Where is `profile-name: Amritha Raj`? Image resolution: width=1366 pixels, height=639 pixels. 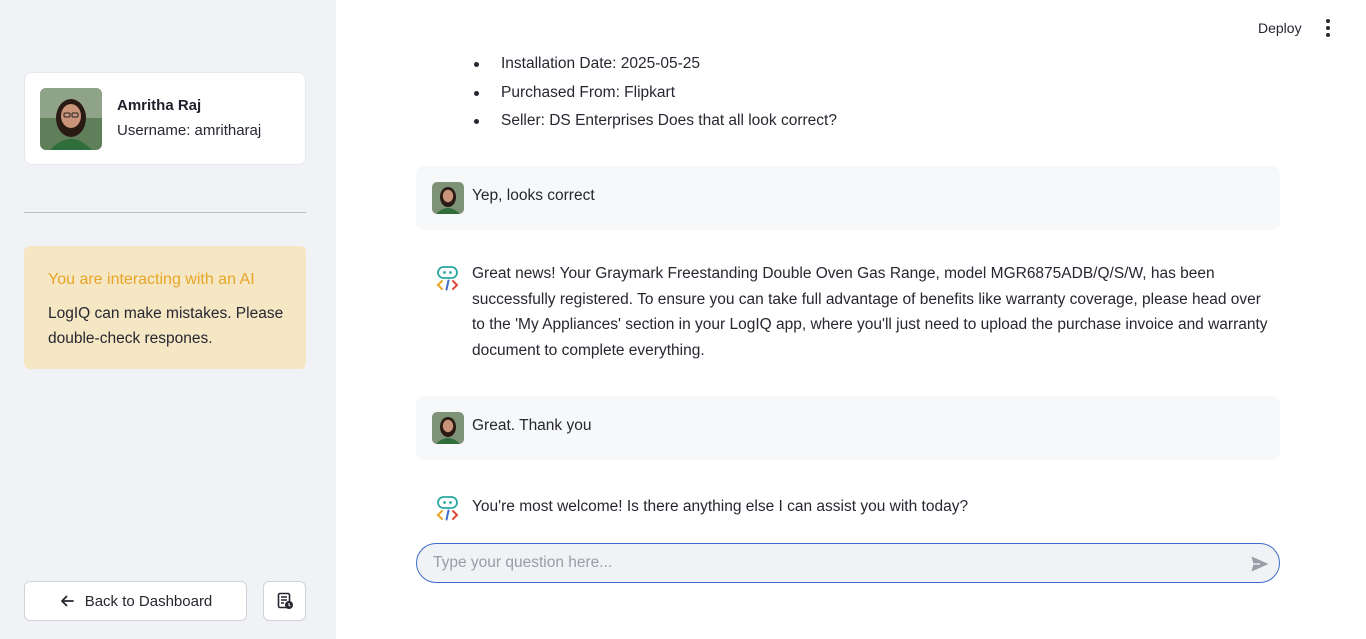
profile-name: Amritha Raj is located at coordinates (159, 105).